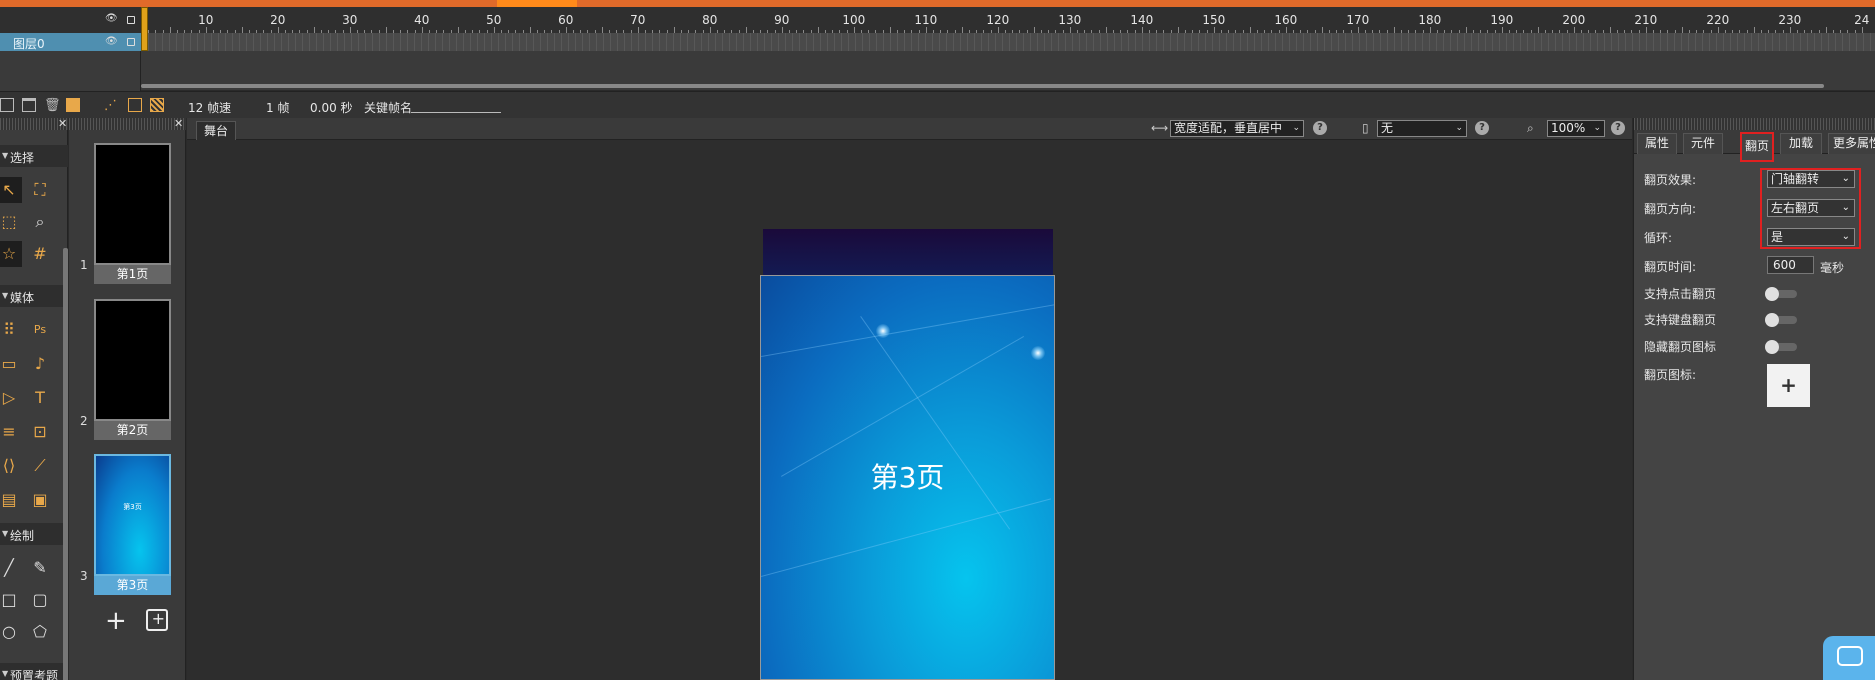  What do you see at coordinates (34, 123) in the screenshot?
I see `tools-panel-grip: ✕` at bounding box center [34, 123].